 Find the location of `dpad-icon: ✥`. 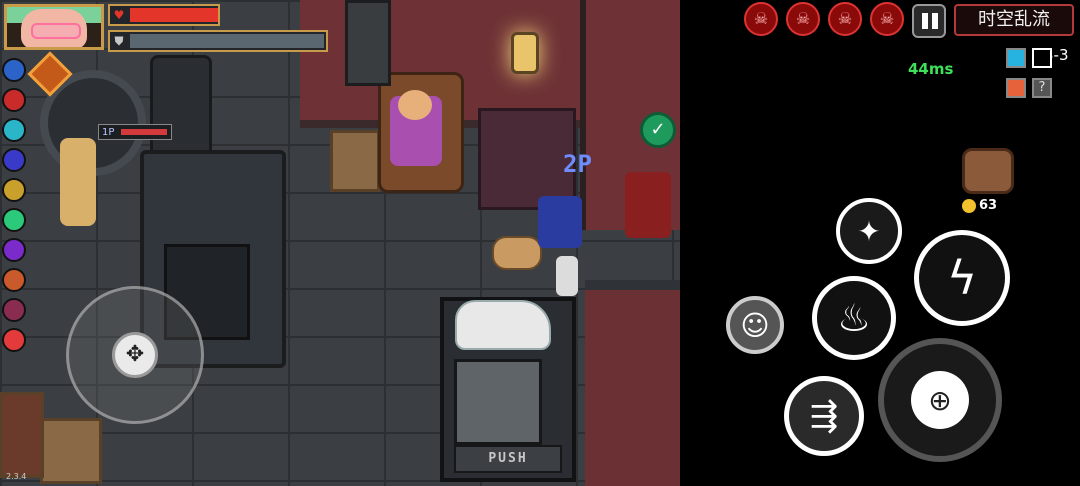

dpad-icon: ✥ is located at coordinates (135, 355).